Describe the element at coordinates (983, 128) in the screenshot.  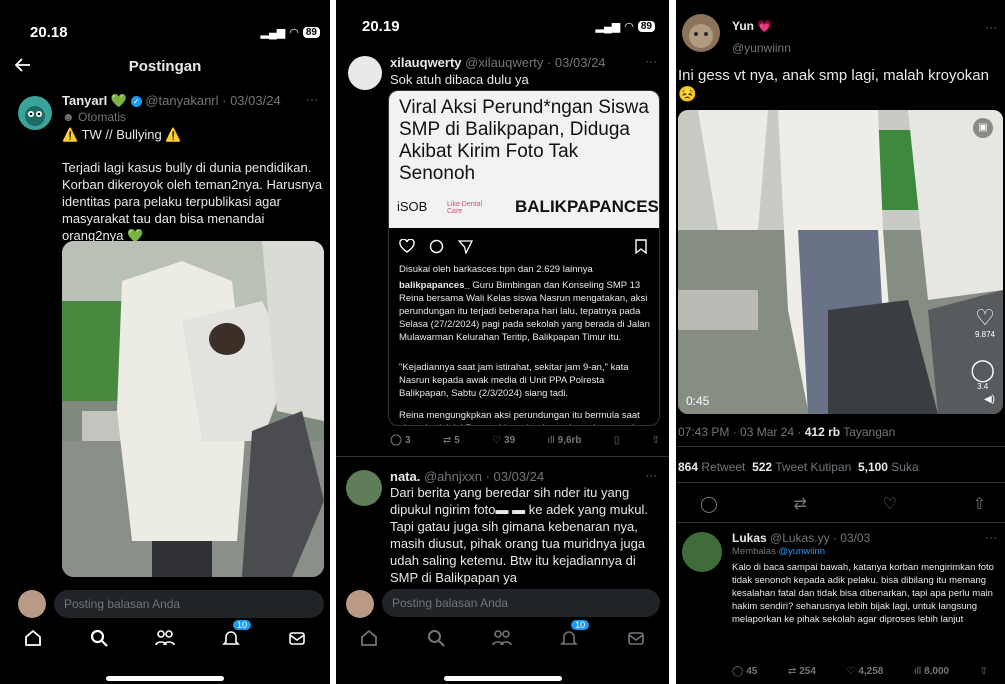
I see `gallery-icon: ▣` at that location.